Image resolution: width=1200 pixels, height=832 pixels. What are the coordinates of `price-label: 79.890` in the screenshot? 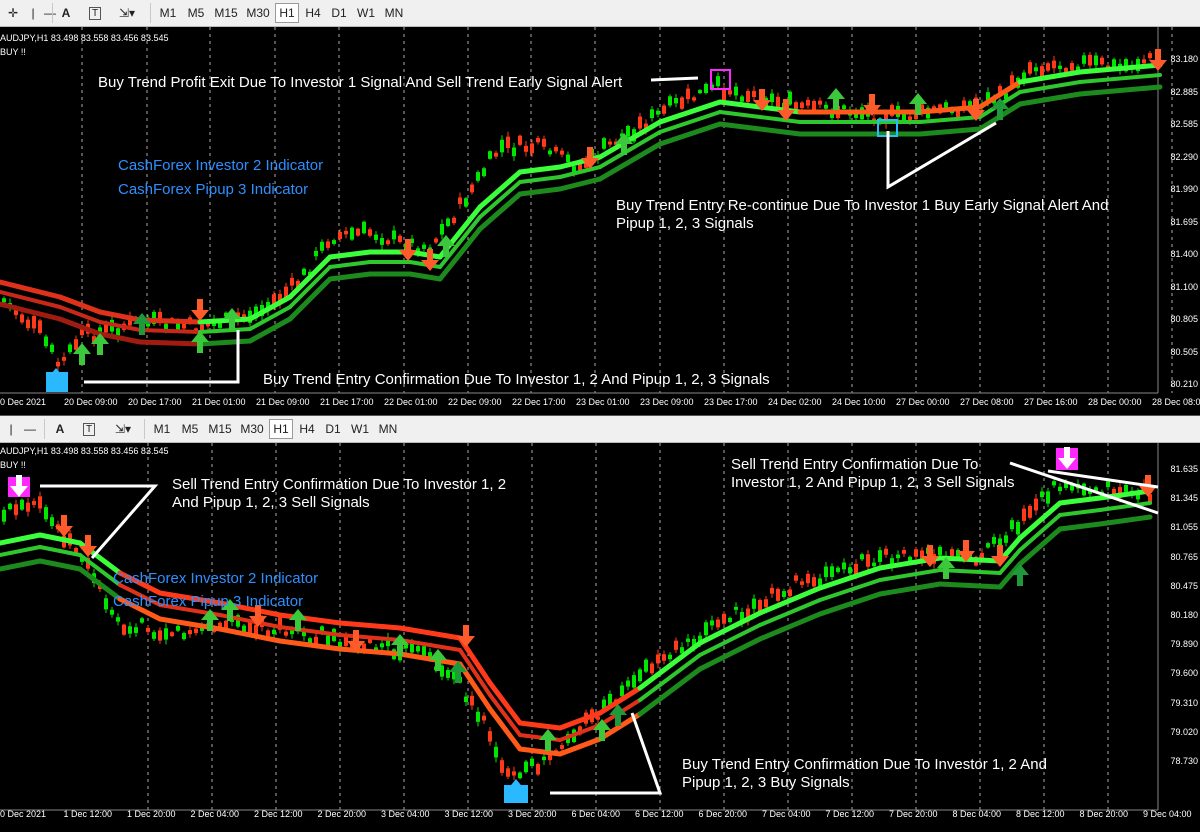 It's located at (1184, 644).